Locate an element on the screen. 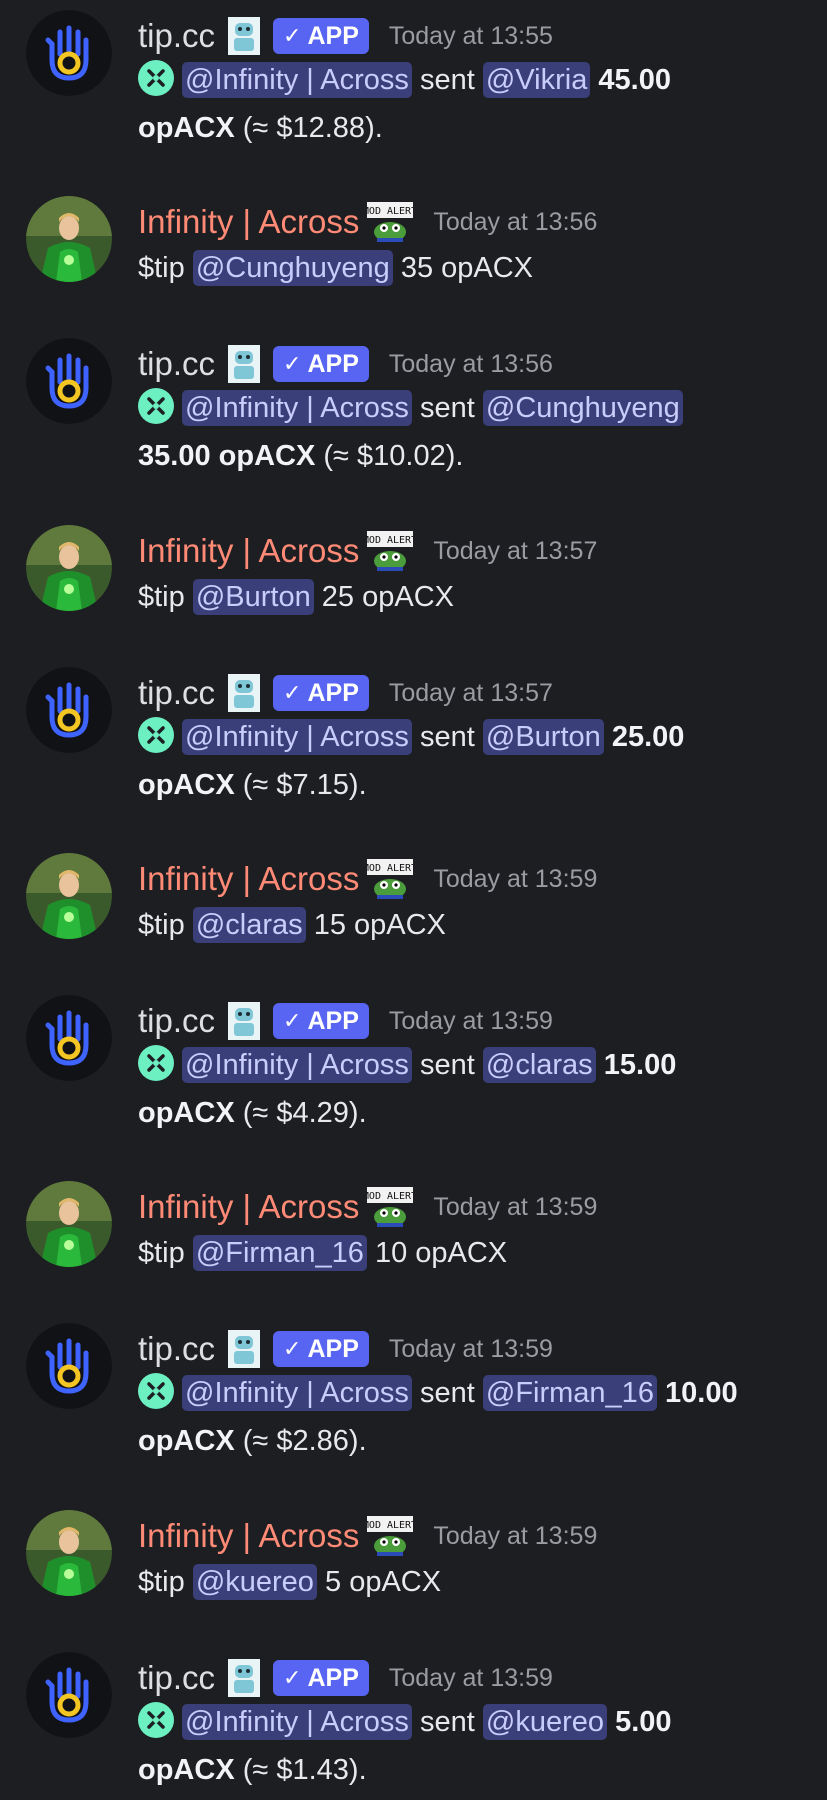 This screenshot has width=827, height=1800. message-line-2: opACX (≈ $1.43). is located at coordinates (252, 1770).